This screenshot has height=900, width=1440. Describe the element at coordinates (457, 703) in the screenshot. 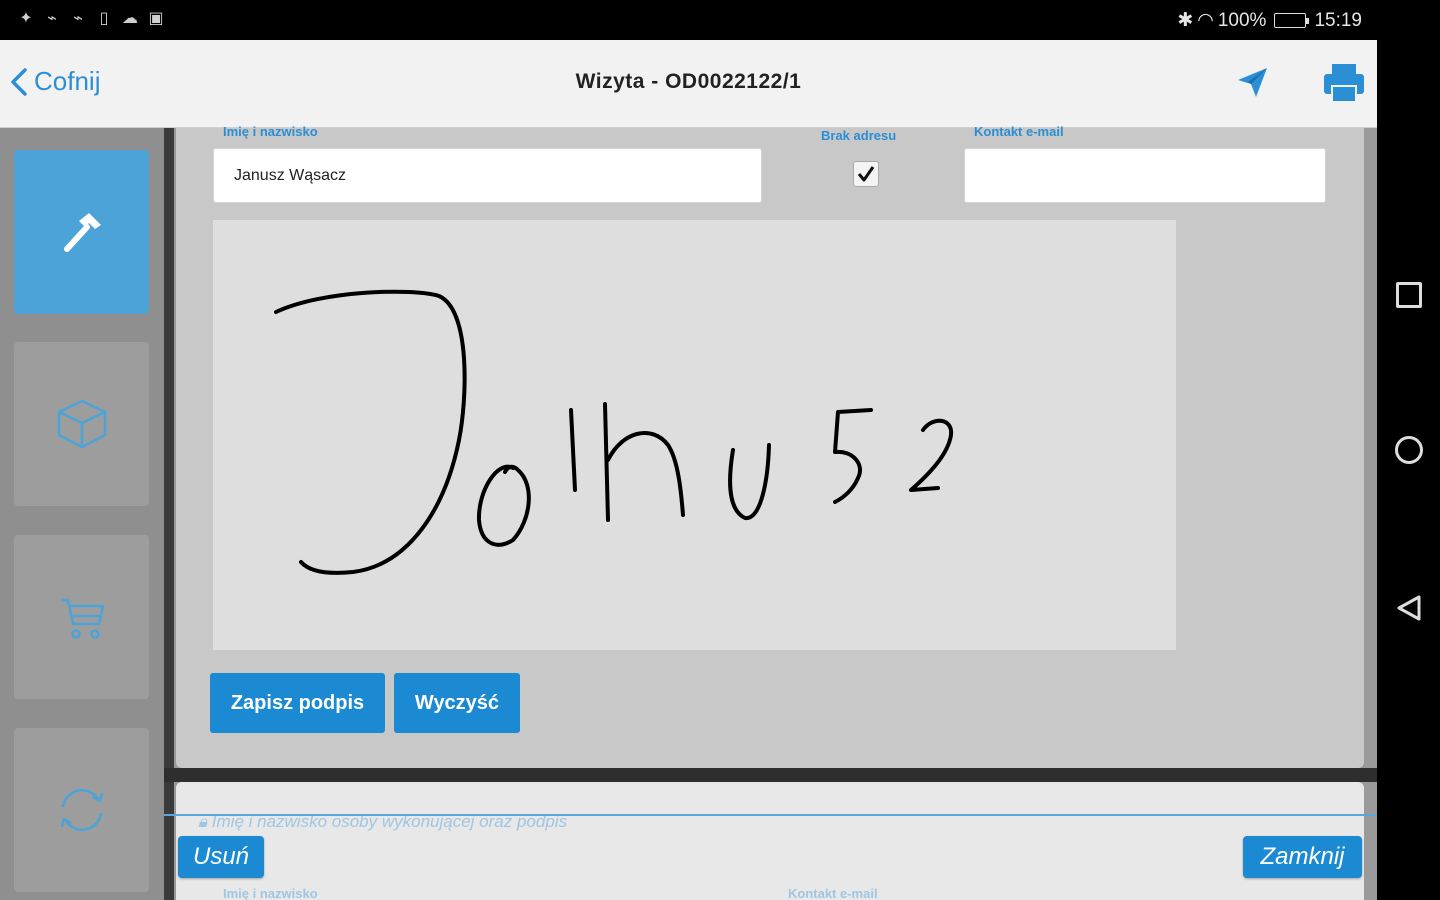

I see `clear-button: Wyczyść` at that location.